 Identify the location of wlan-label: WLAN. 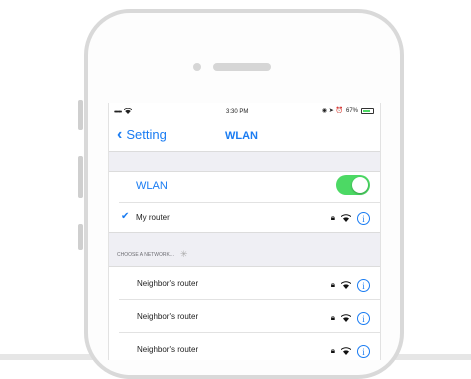
(152, 186).